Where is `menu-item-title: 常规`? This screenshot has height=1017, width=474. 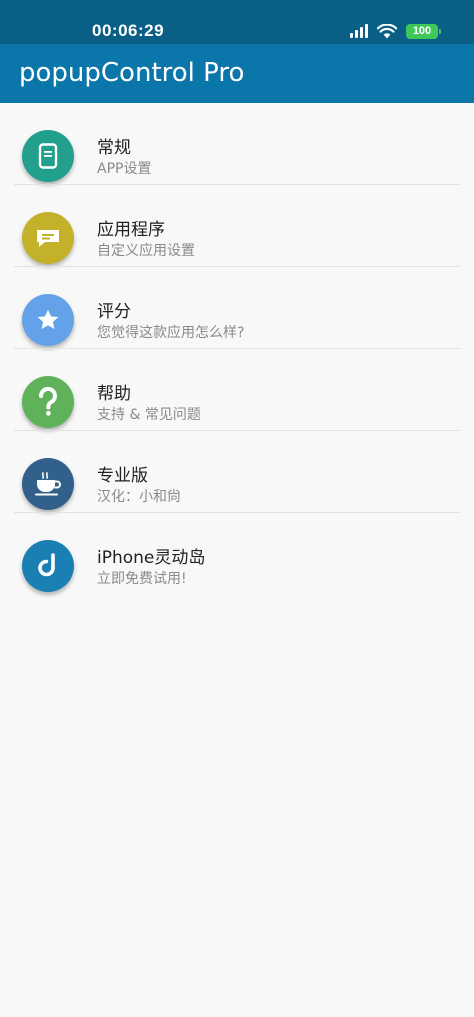 menu-item-title: 常规 is located at coordinates (114, 148).